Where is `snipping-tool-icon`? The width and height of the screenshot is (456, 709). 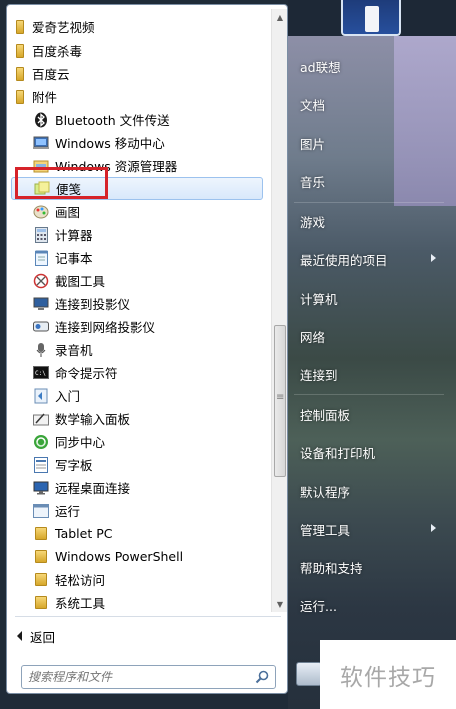
snipping-tool-icon is located at coordinates (41, 281).